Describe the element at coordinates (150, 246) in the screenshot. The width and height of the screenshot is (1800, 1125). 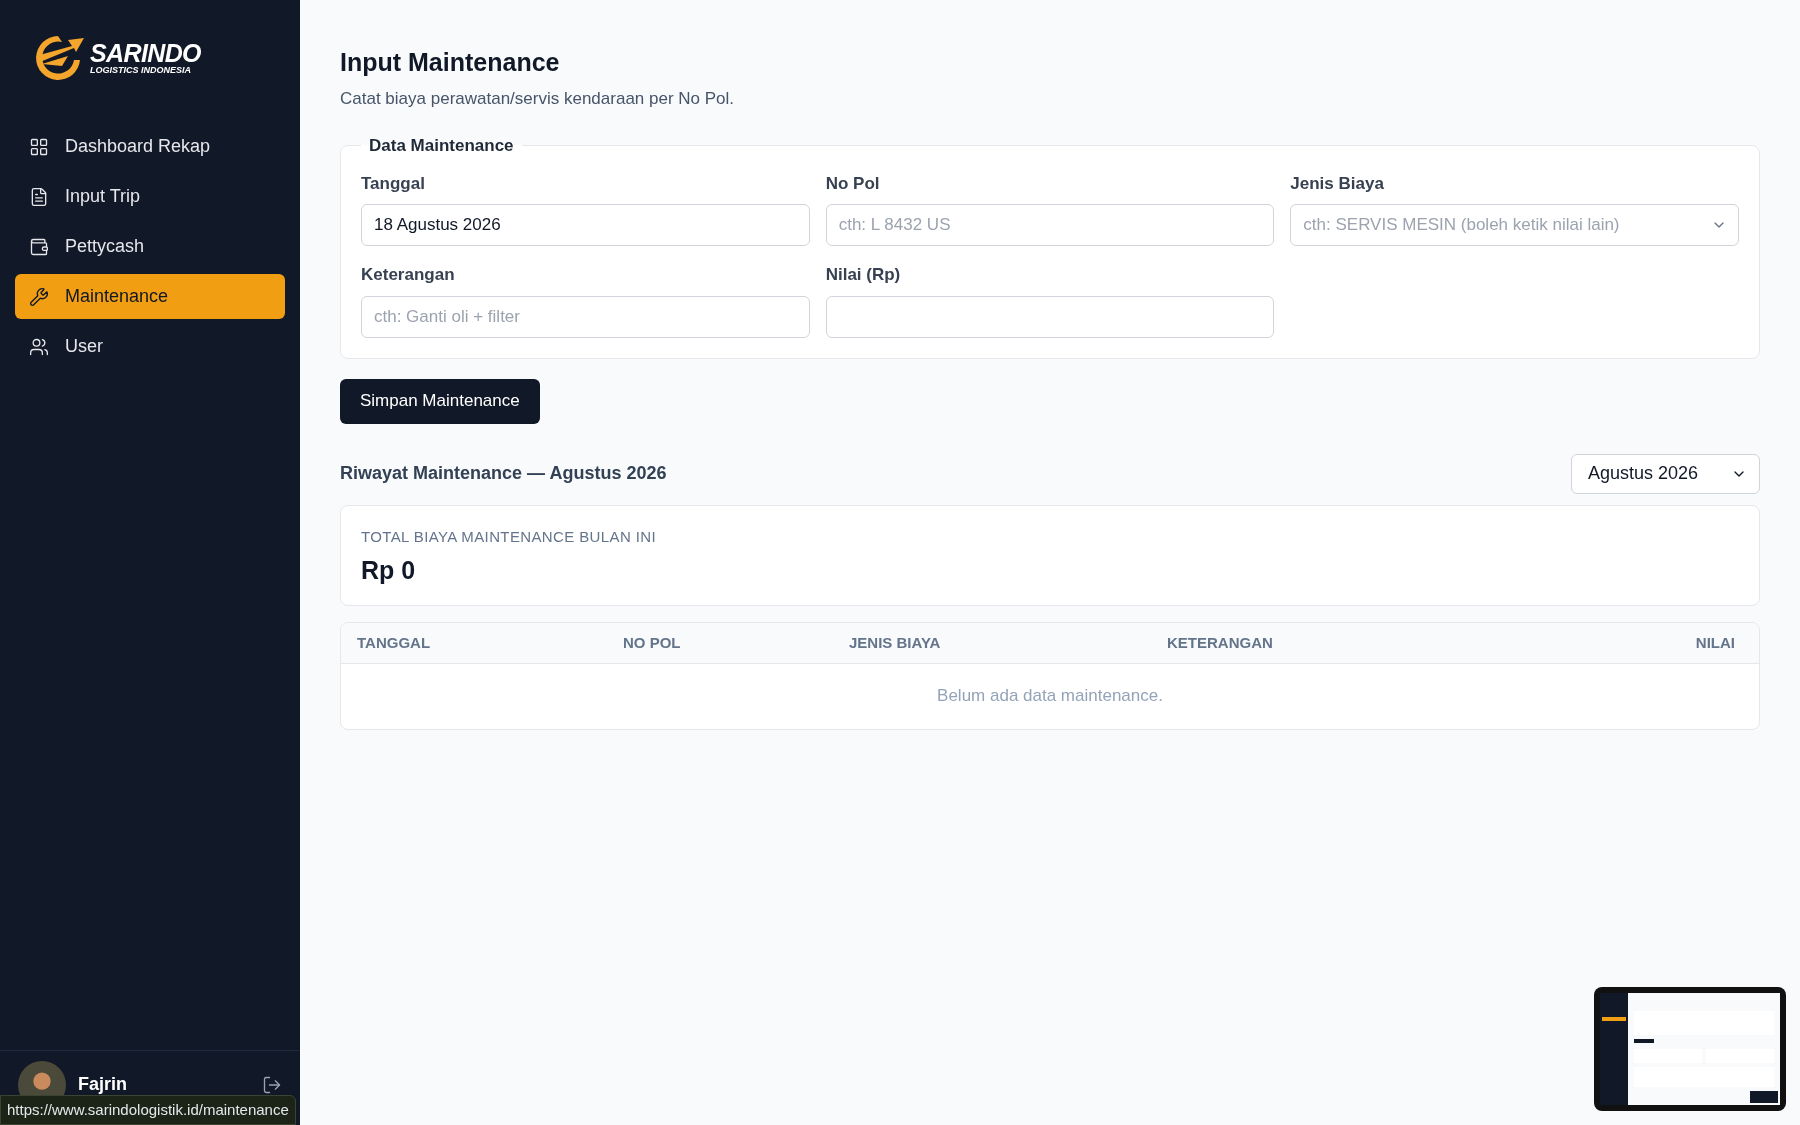
I see `nav-item: Pettycash` at that location.